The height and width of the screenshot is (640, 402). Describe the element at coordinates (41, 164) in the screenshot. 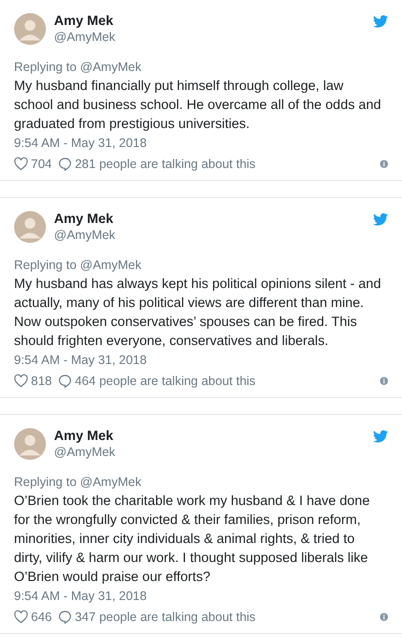

I see `like-count: 704` at that location.